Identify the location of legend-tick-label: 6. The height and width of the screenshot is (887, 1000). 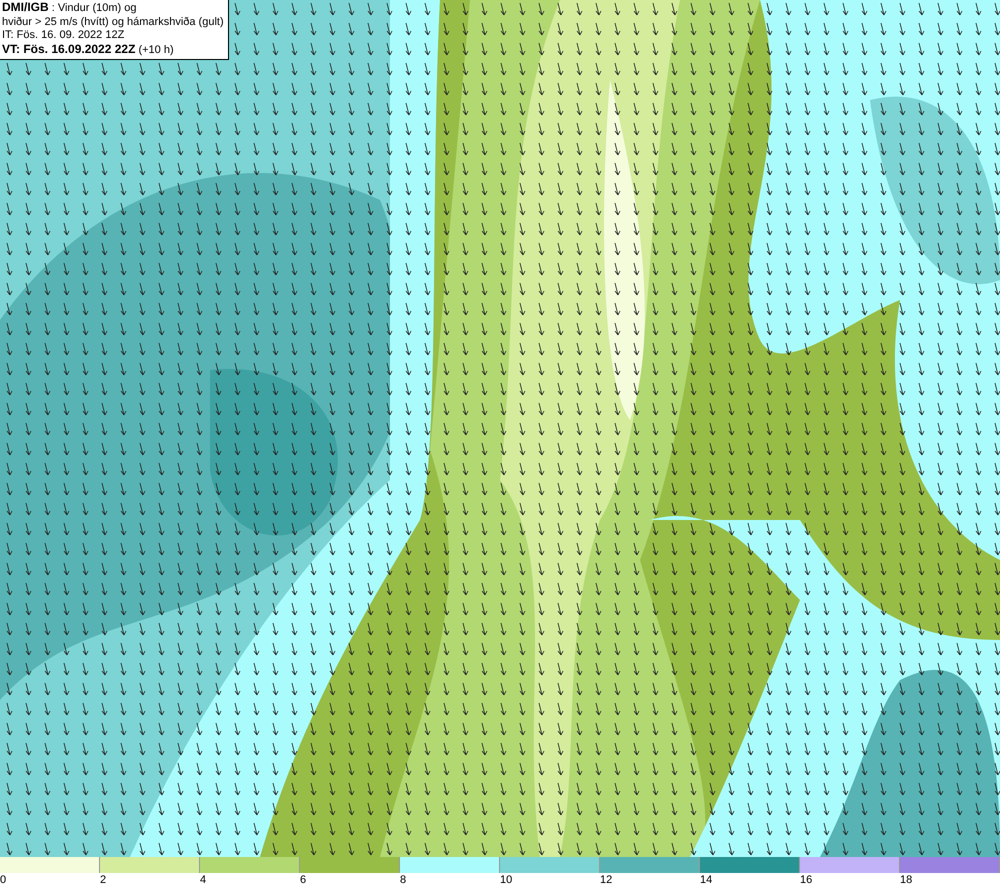
(303, 880).